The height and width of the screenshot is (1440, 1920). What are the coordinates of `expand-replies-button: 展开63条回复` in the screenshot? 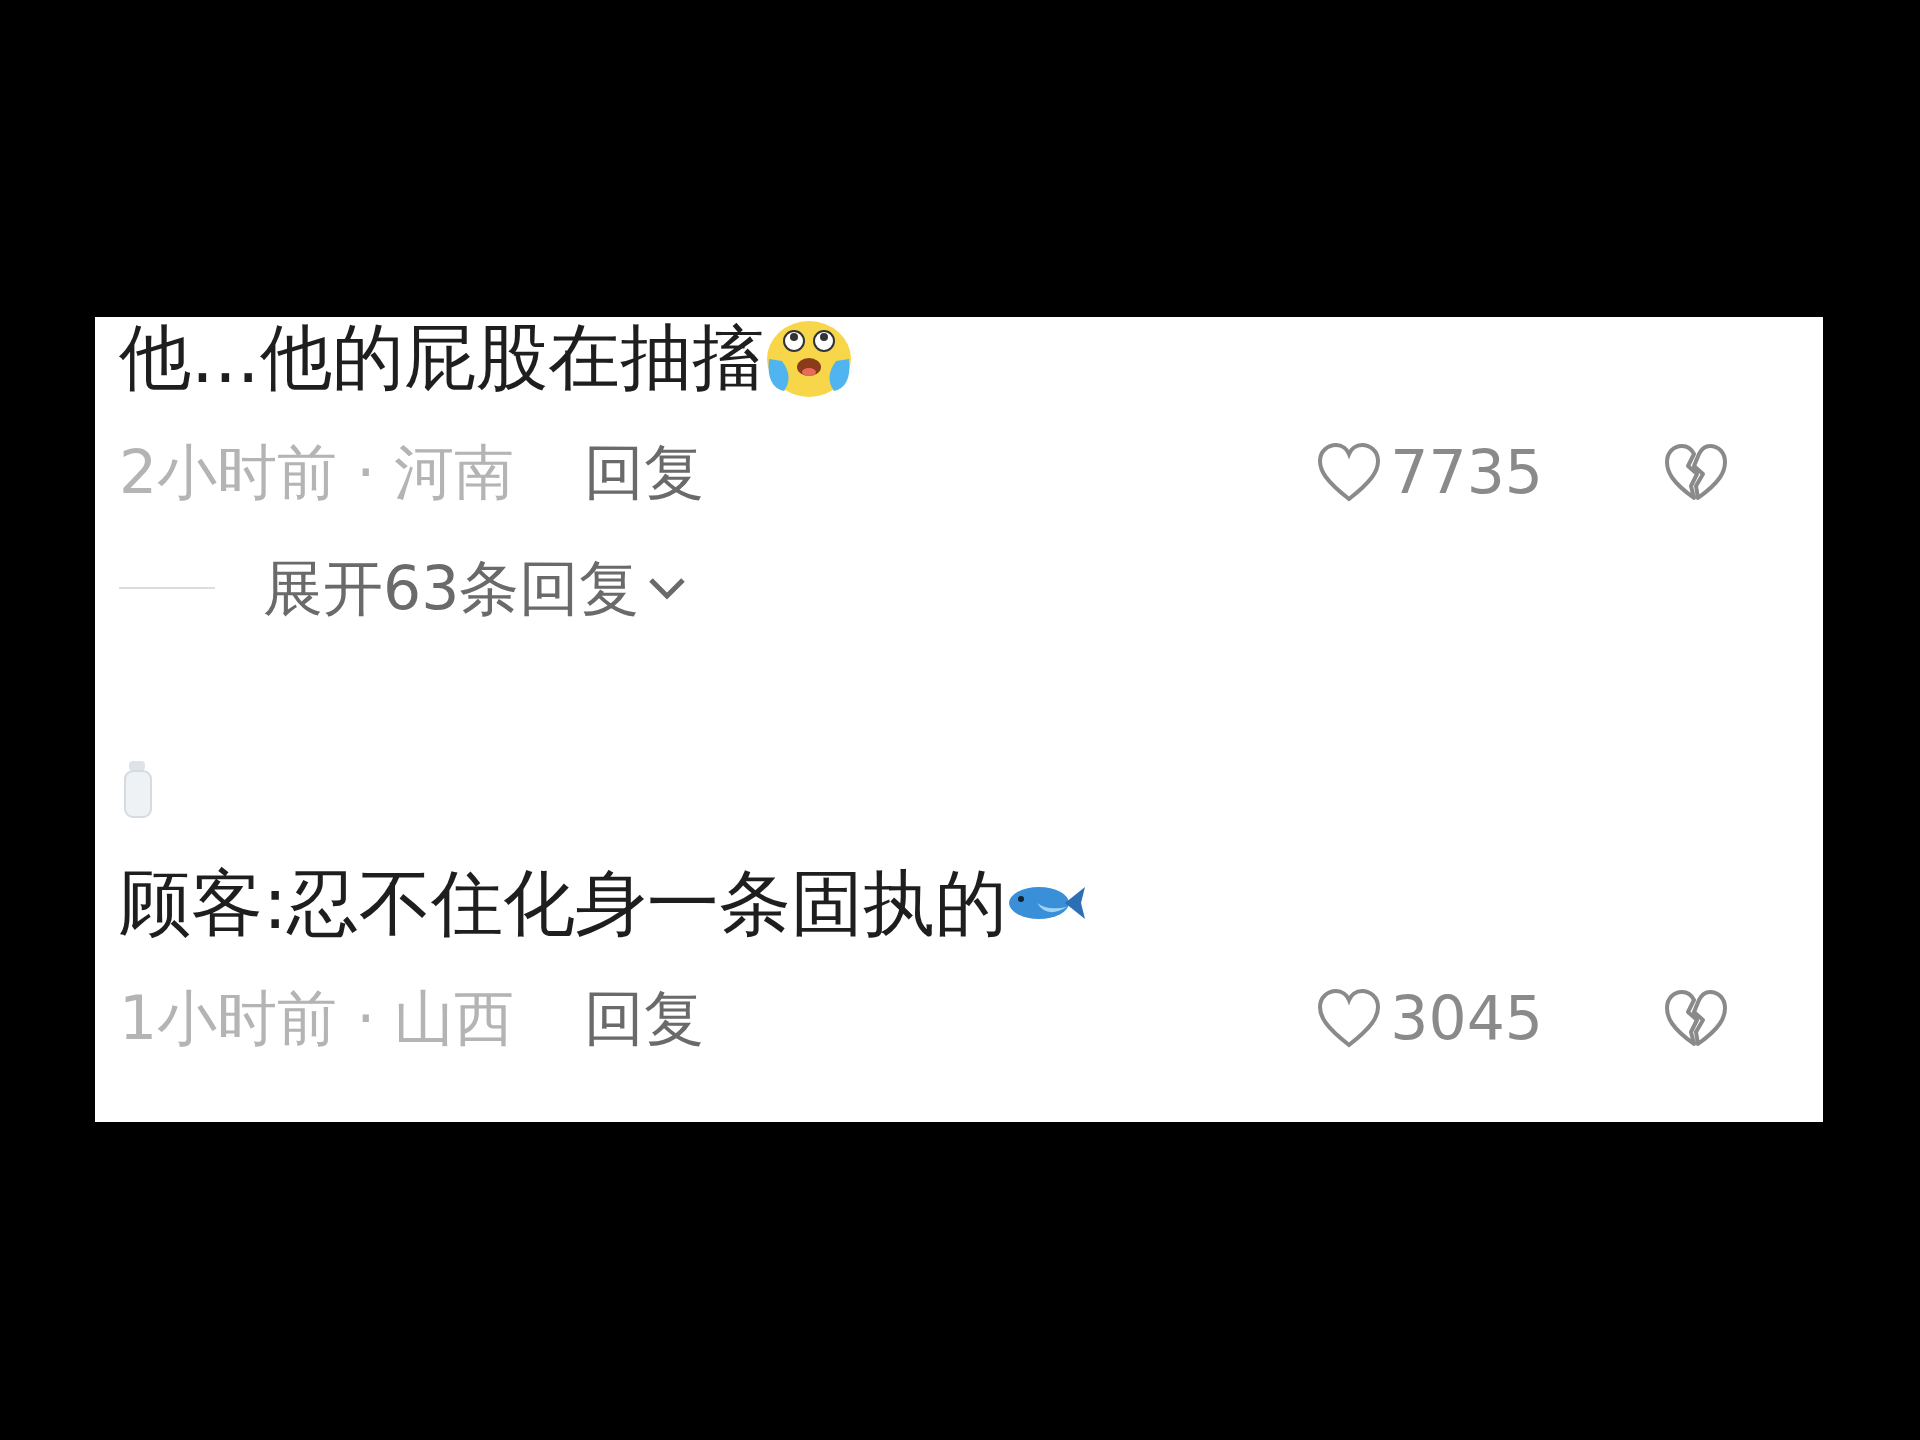 It's located at (475, 588).